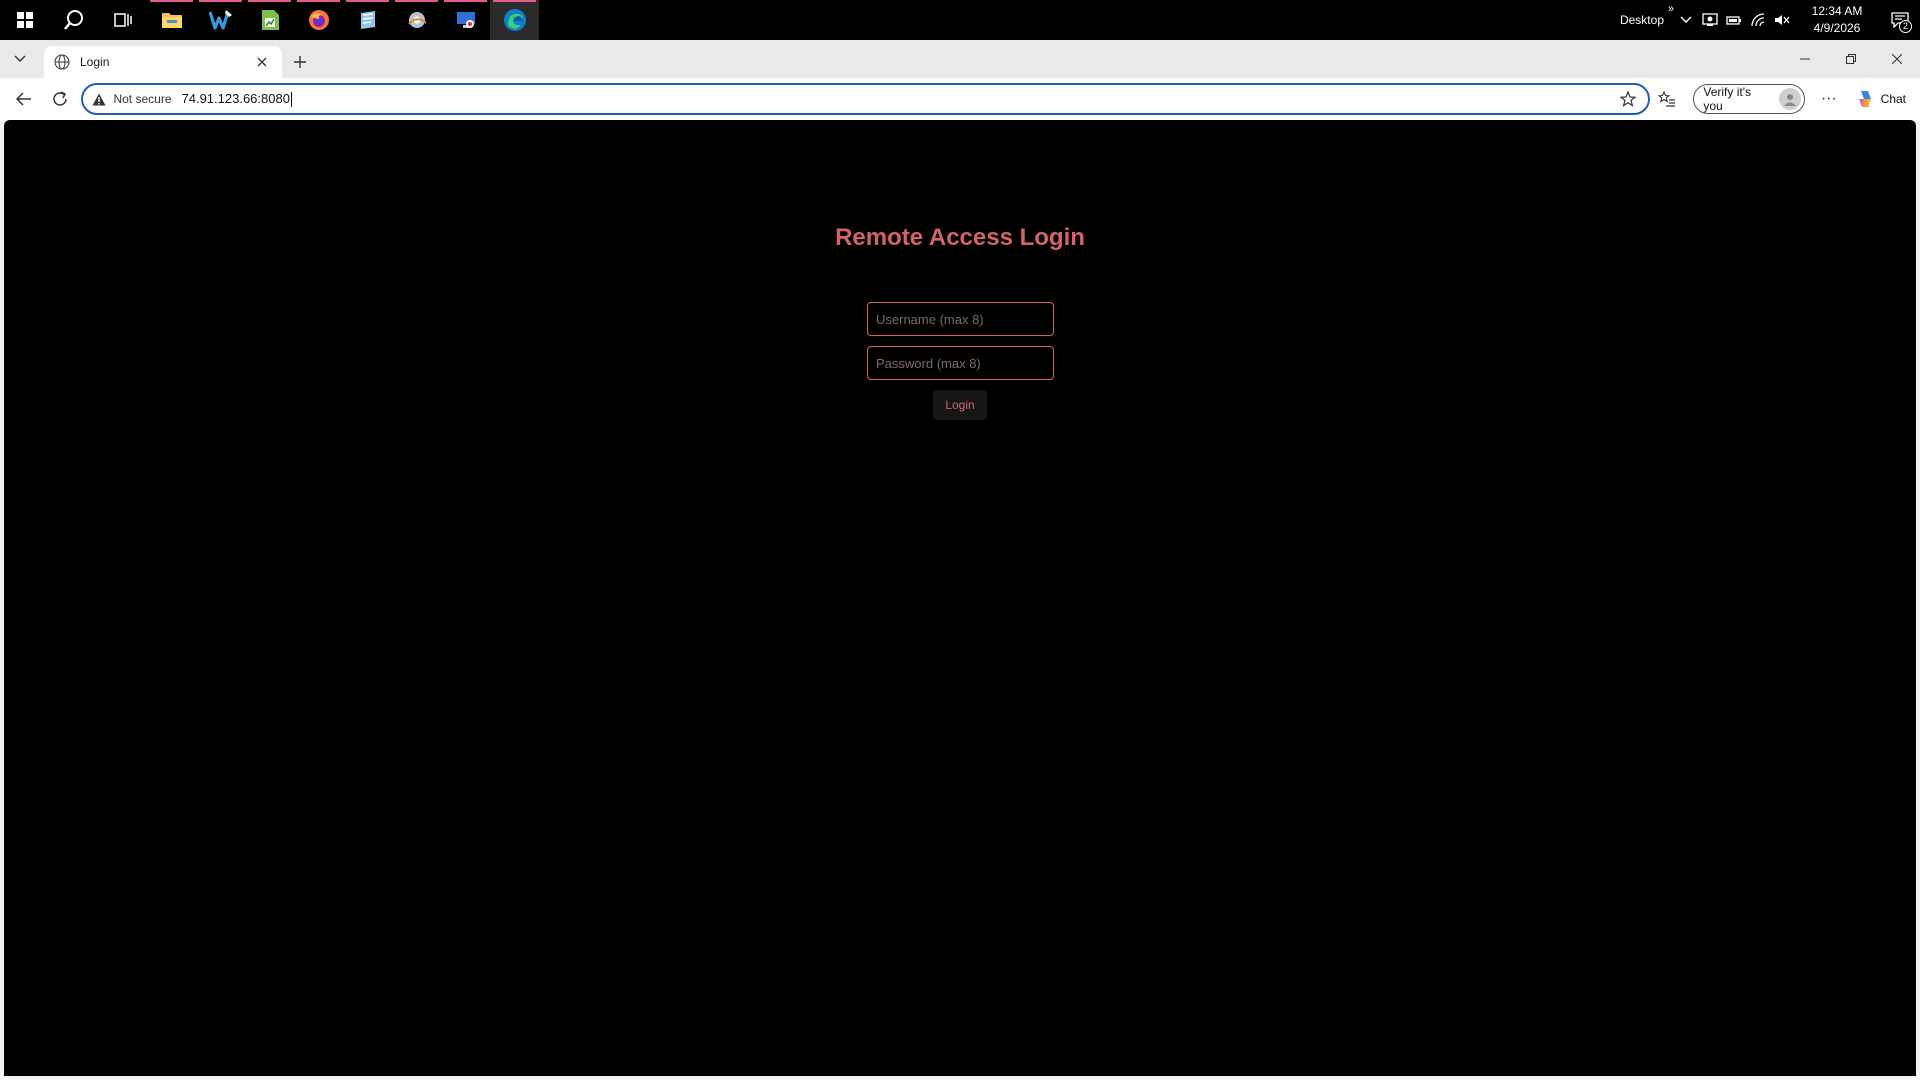  I want to click on firefox-icon, so click(318, 20).